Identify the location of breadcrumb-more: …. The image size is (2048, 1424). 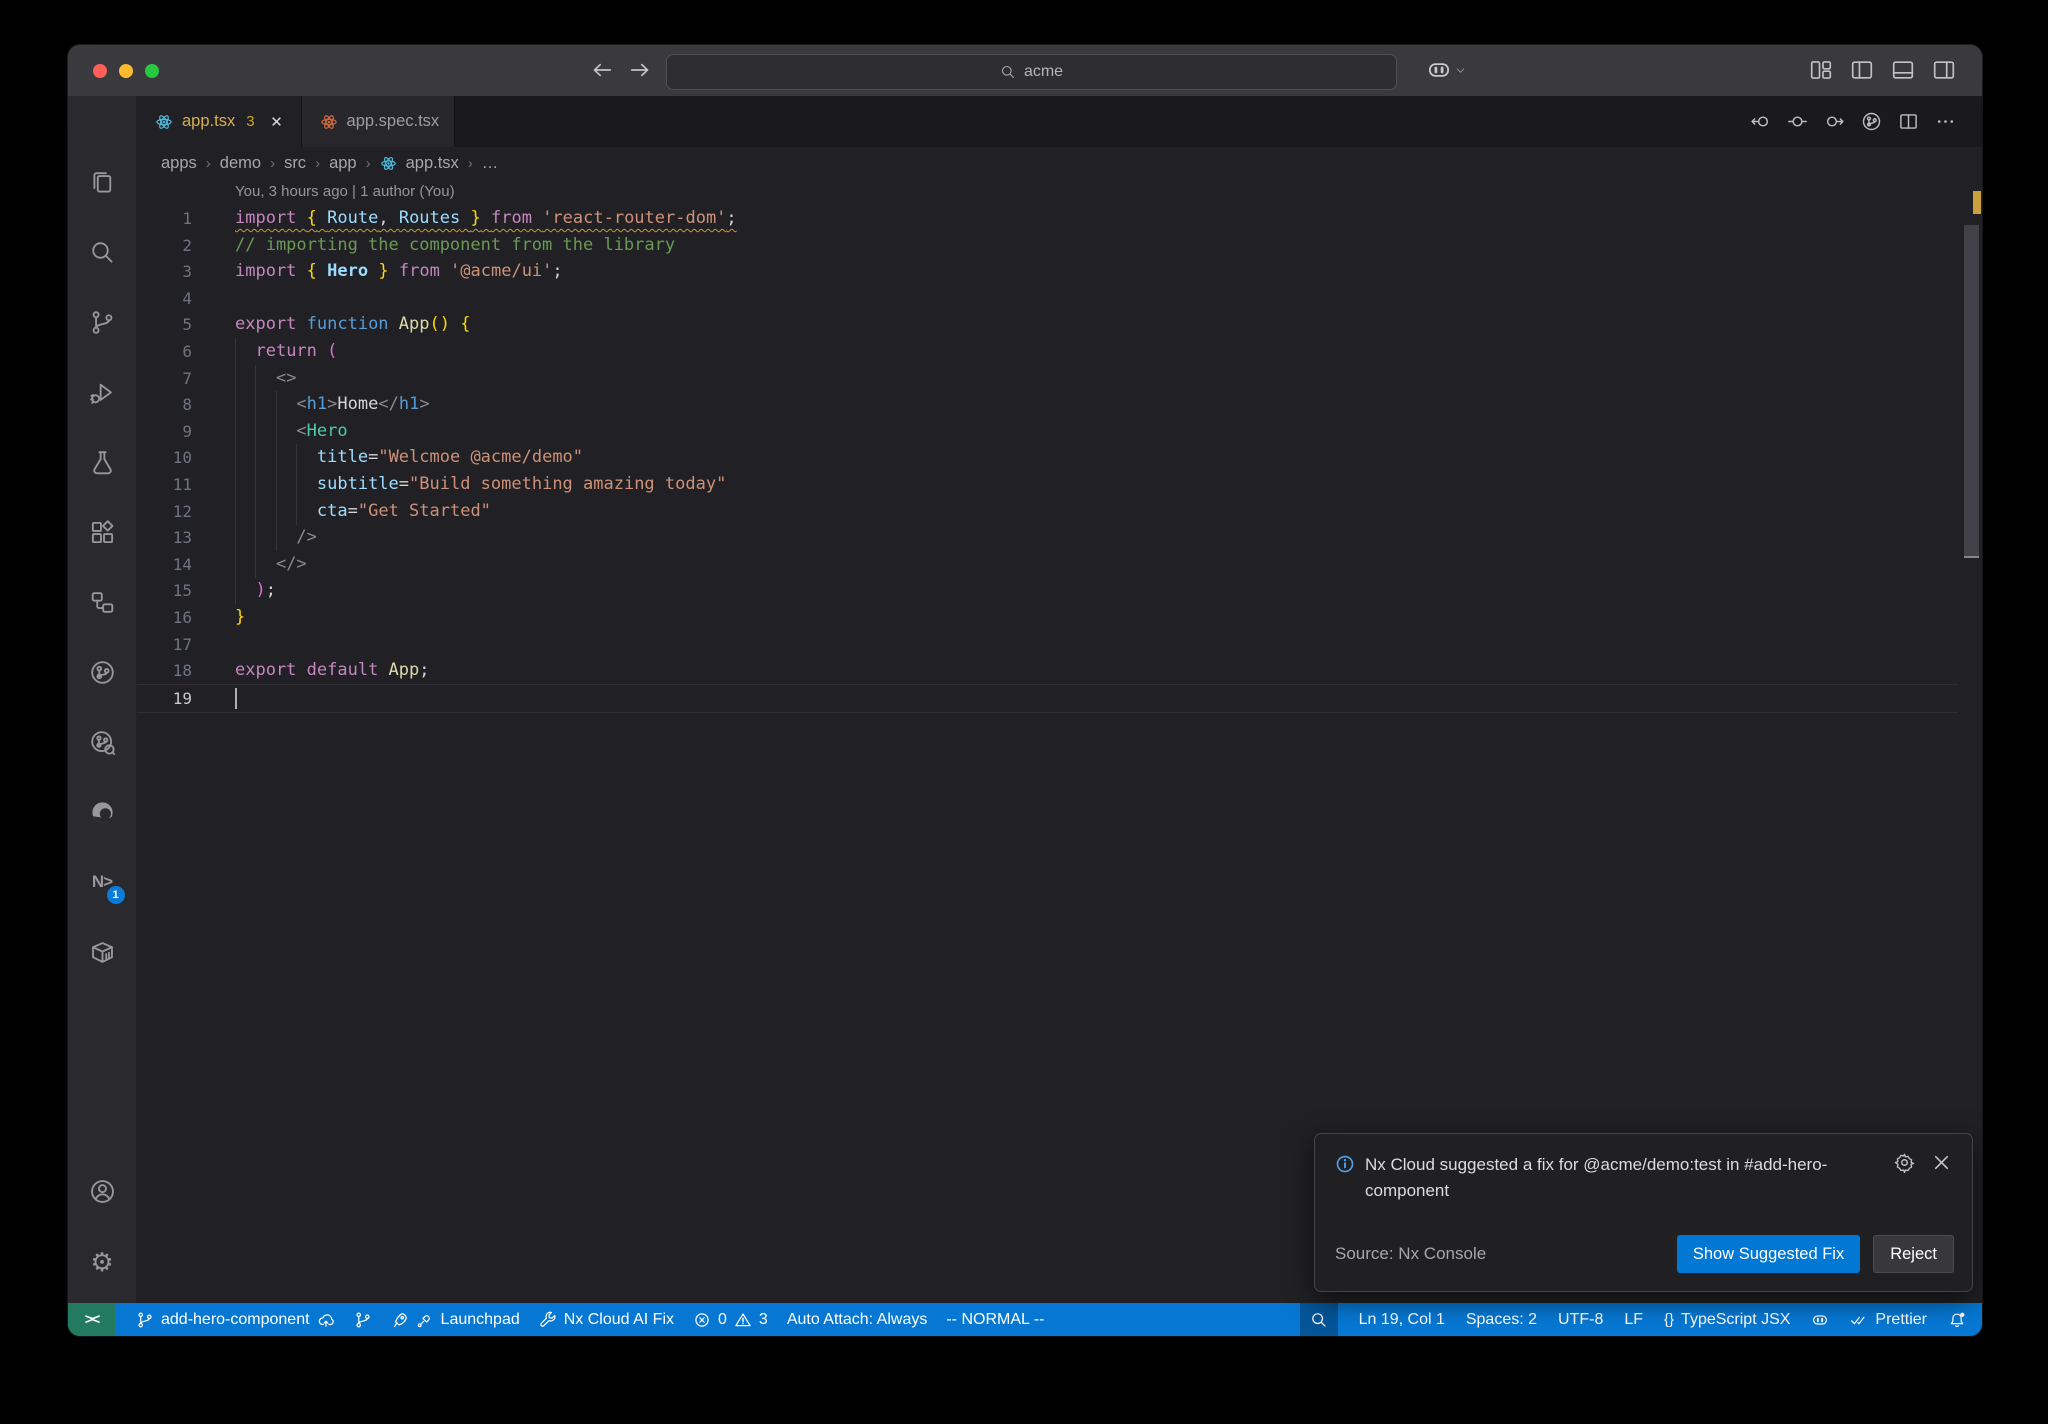
(490, 163).